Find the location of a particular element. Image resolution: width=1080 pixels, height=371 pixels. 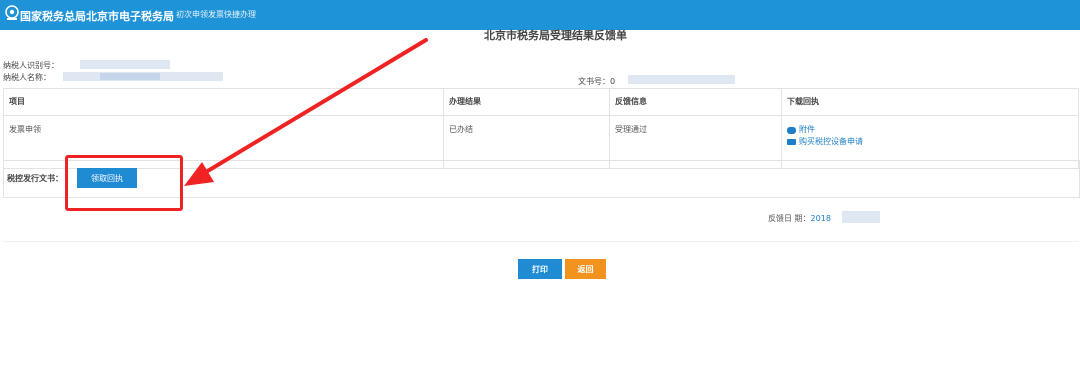

annotation-highlight-box is located at coordinates (124, 183).